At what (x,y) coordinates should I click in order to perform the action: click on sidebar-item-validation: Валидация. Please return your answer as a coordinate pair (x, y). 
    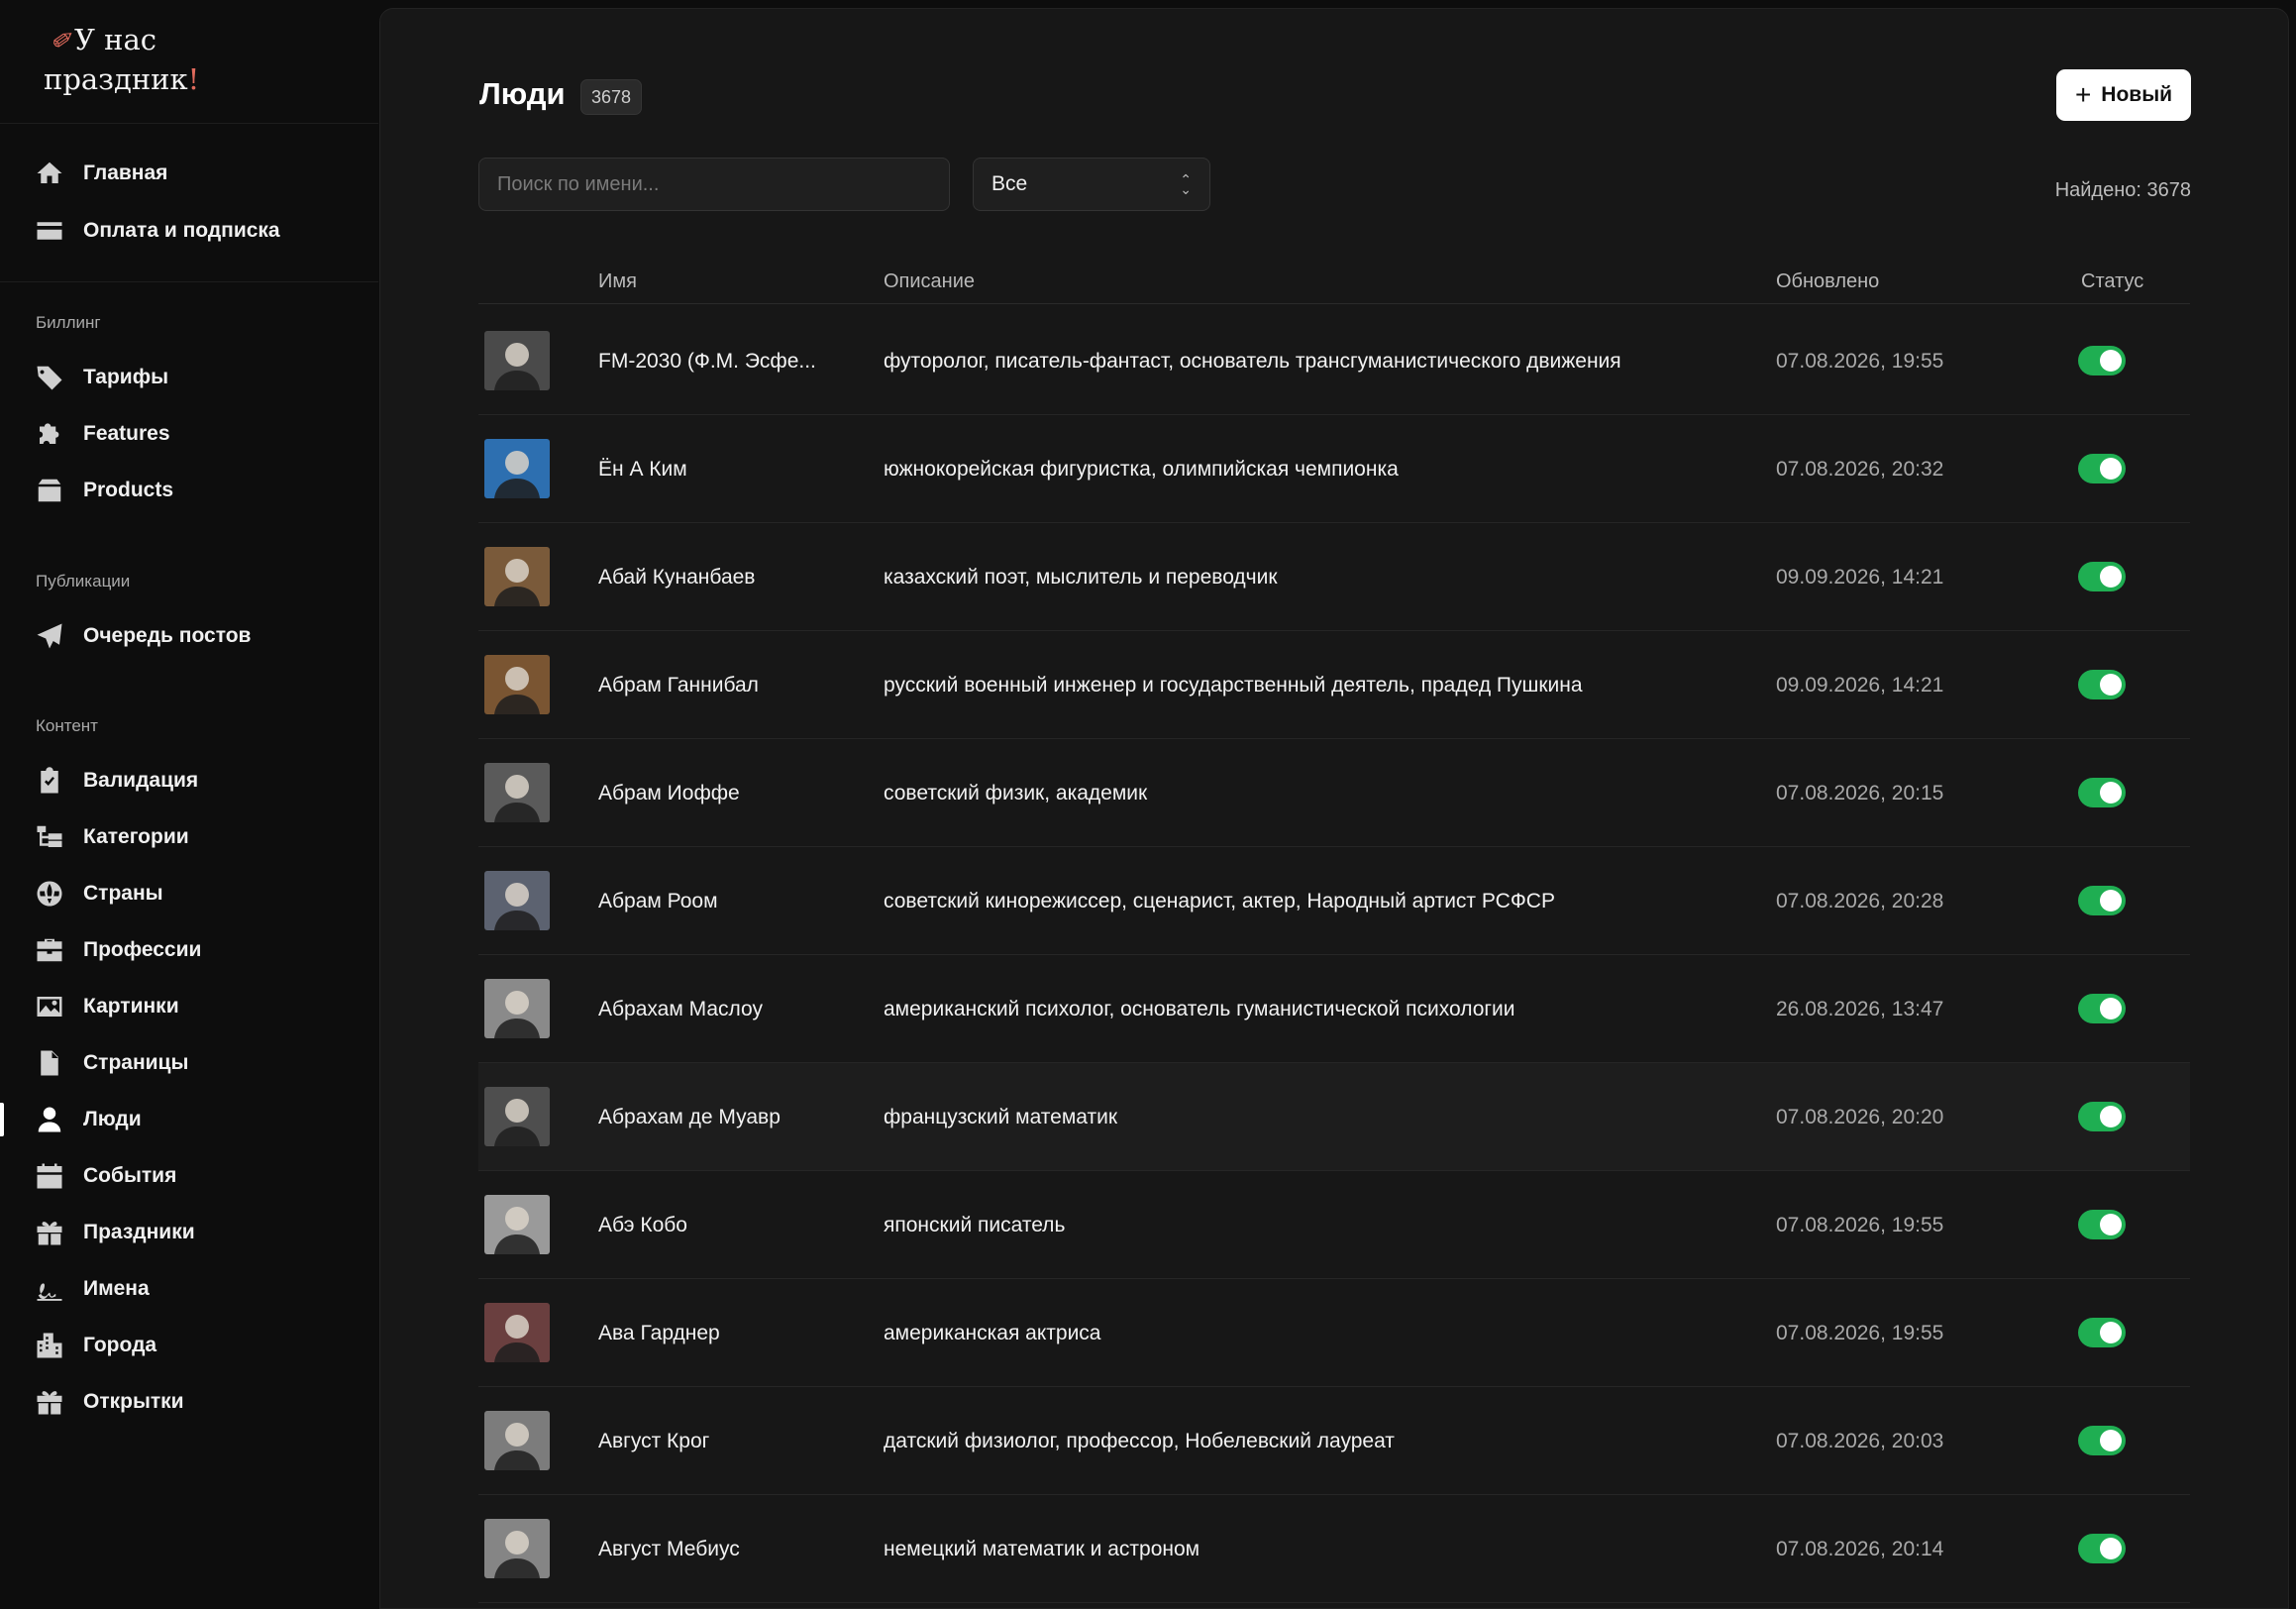
    Looking at the image, I should click on (192, 781).